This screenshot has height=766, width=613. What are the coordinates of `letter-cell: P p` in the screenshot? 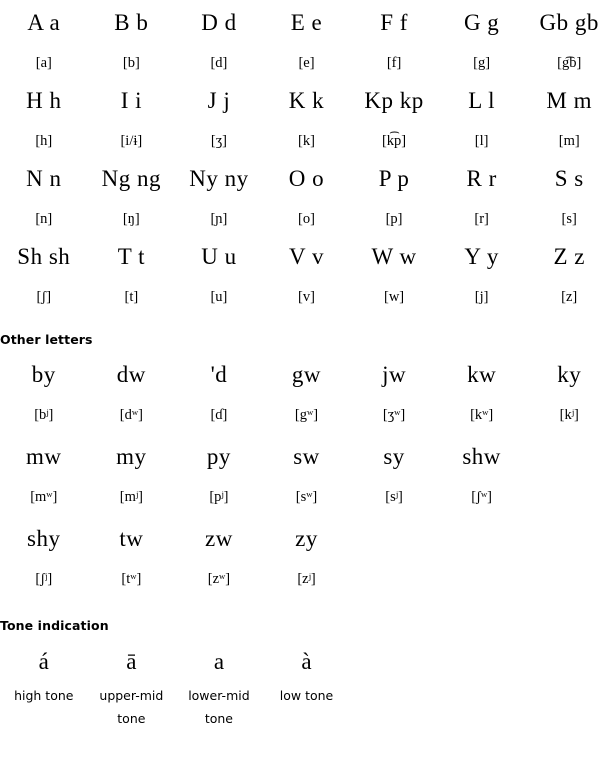 It's located at (394, 178).